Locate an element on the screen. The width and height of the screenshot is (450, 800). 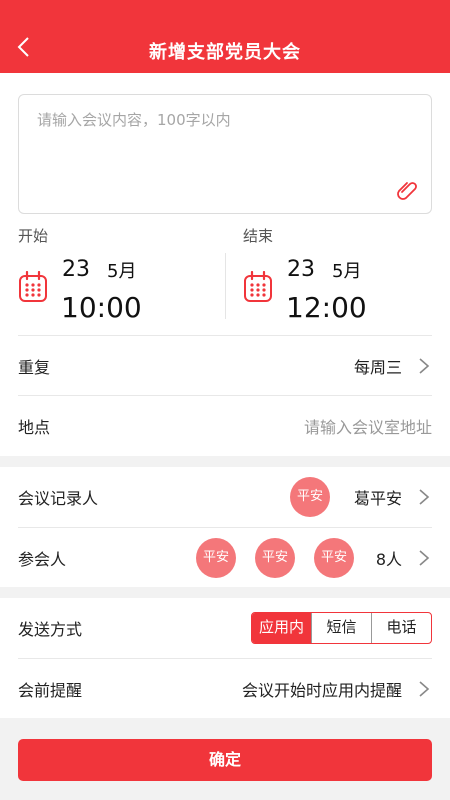
send-option-sms: 短信 is located at coordinates (341, 628).